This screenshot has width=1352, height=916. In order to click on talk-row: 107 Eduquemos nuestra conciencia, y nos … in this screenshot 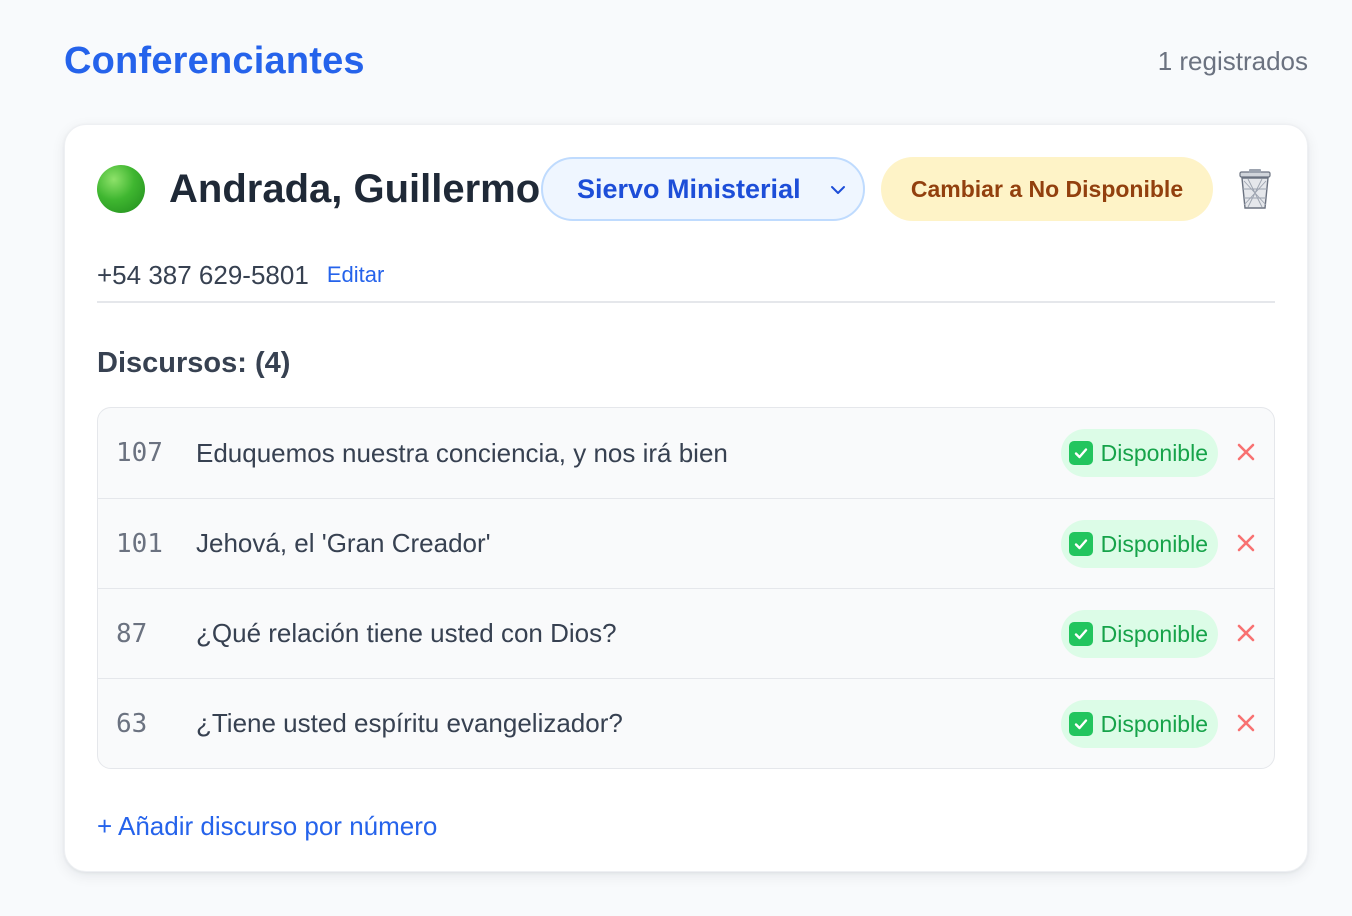, I will do `click(686, 453)`.